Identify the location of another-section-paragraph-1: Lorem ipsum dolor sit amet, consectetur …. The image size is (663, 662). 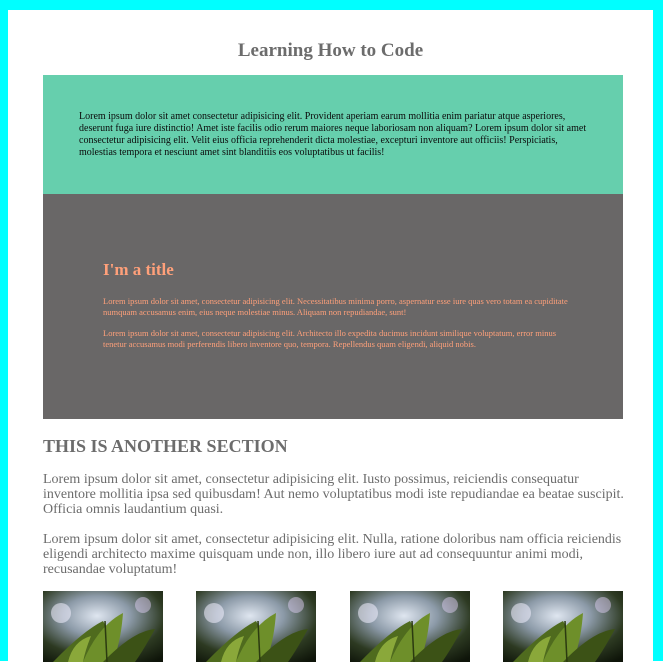
(333, 494).